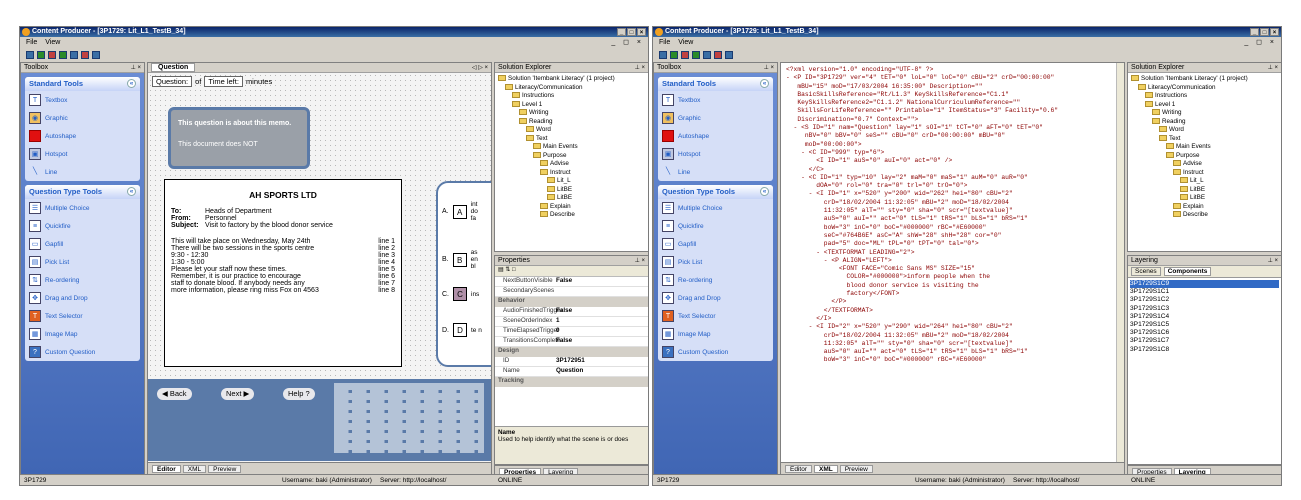  Describe the element at coordinates (1204, 350) in the screenshot. I see `scene-item: 3P1729S1C8` at that location.